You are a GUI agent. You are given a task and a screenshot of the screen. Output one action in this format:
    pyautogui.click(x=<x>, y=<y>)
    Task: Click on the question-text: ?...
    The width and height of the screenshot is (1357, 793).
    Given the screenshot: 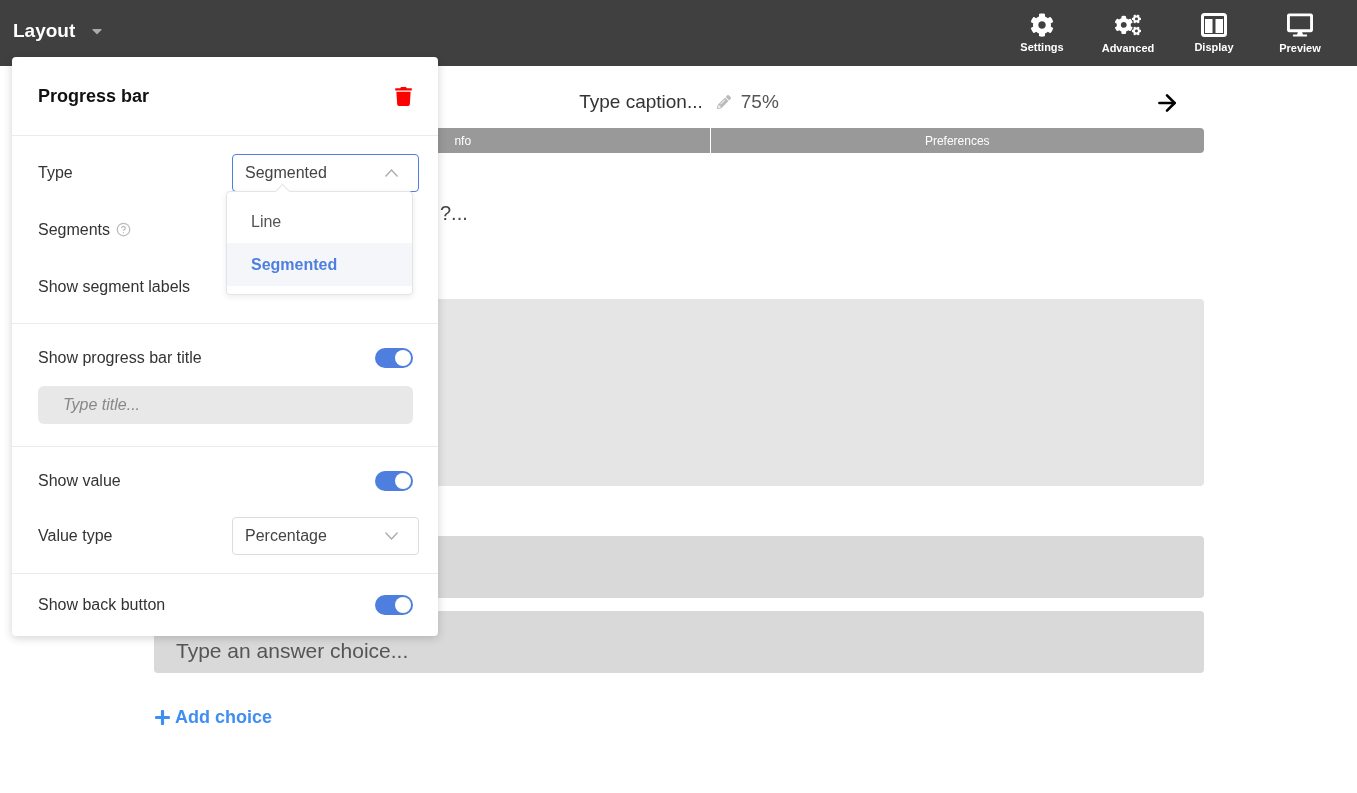 What is the action you would take?
    pyautogui.click(x=454, y=213)
    